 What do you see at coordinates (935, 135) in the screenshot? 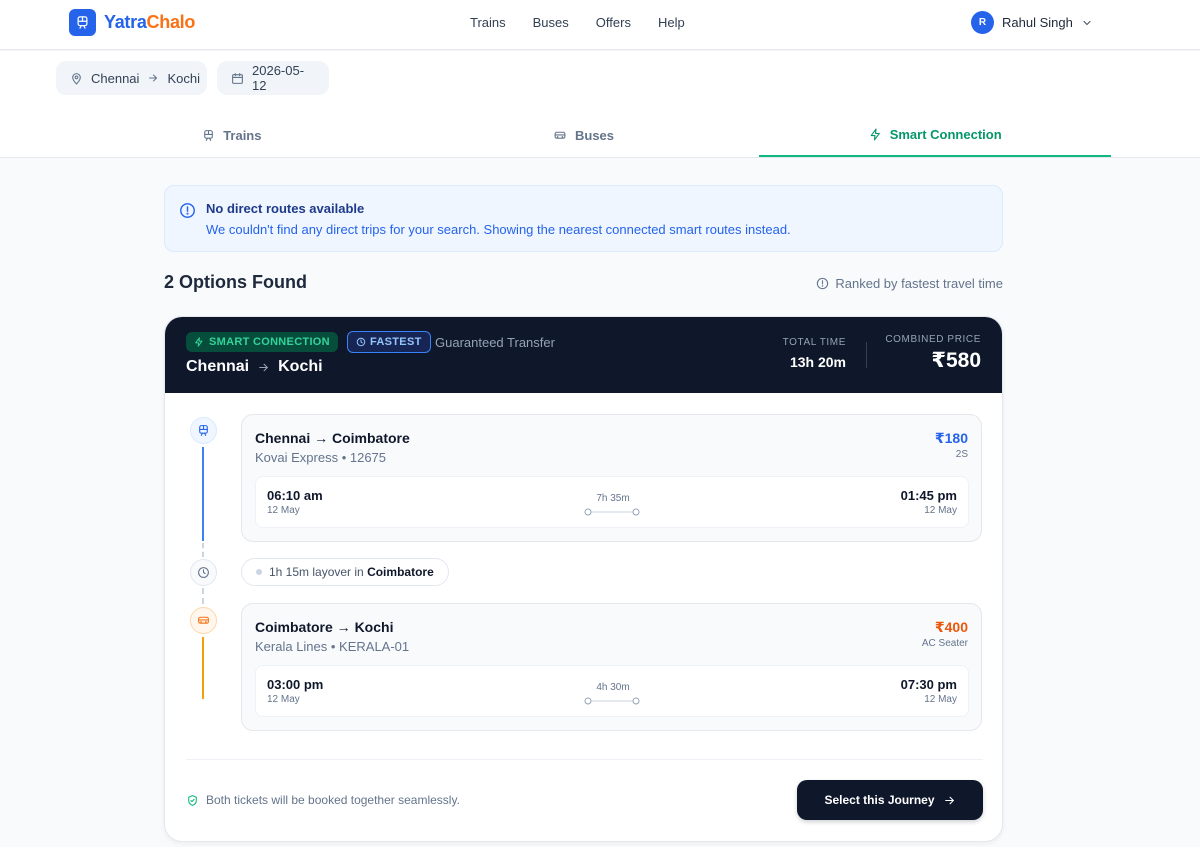
I see `tab-smart-connection: Smart Connection` at bounding box center [935, 135].